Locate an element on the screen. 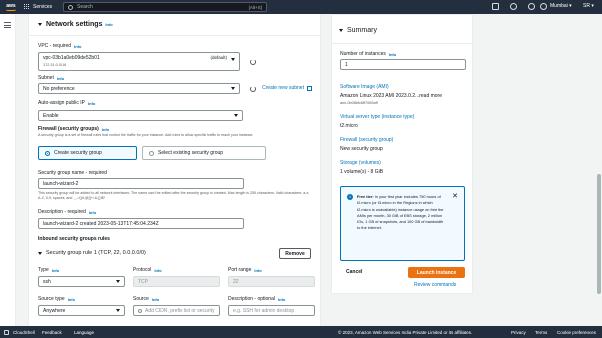 This screenshot has height=338, width=602. rule-description-placeholder: e.g. SSH for admin desktop is located at coordinates (264, 310).